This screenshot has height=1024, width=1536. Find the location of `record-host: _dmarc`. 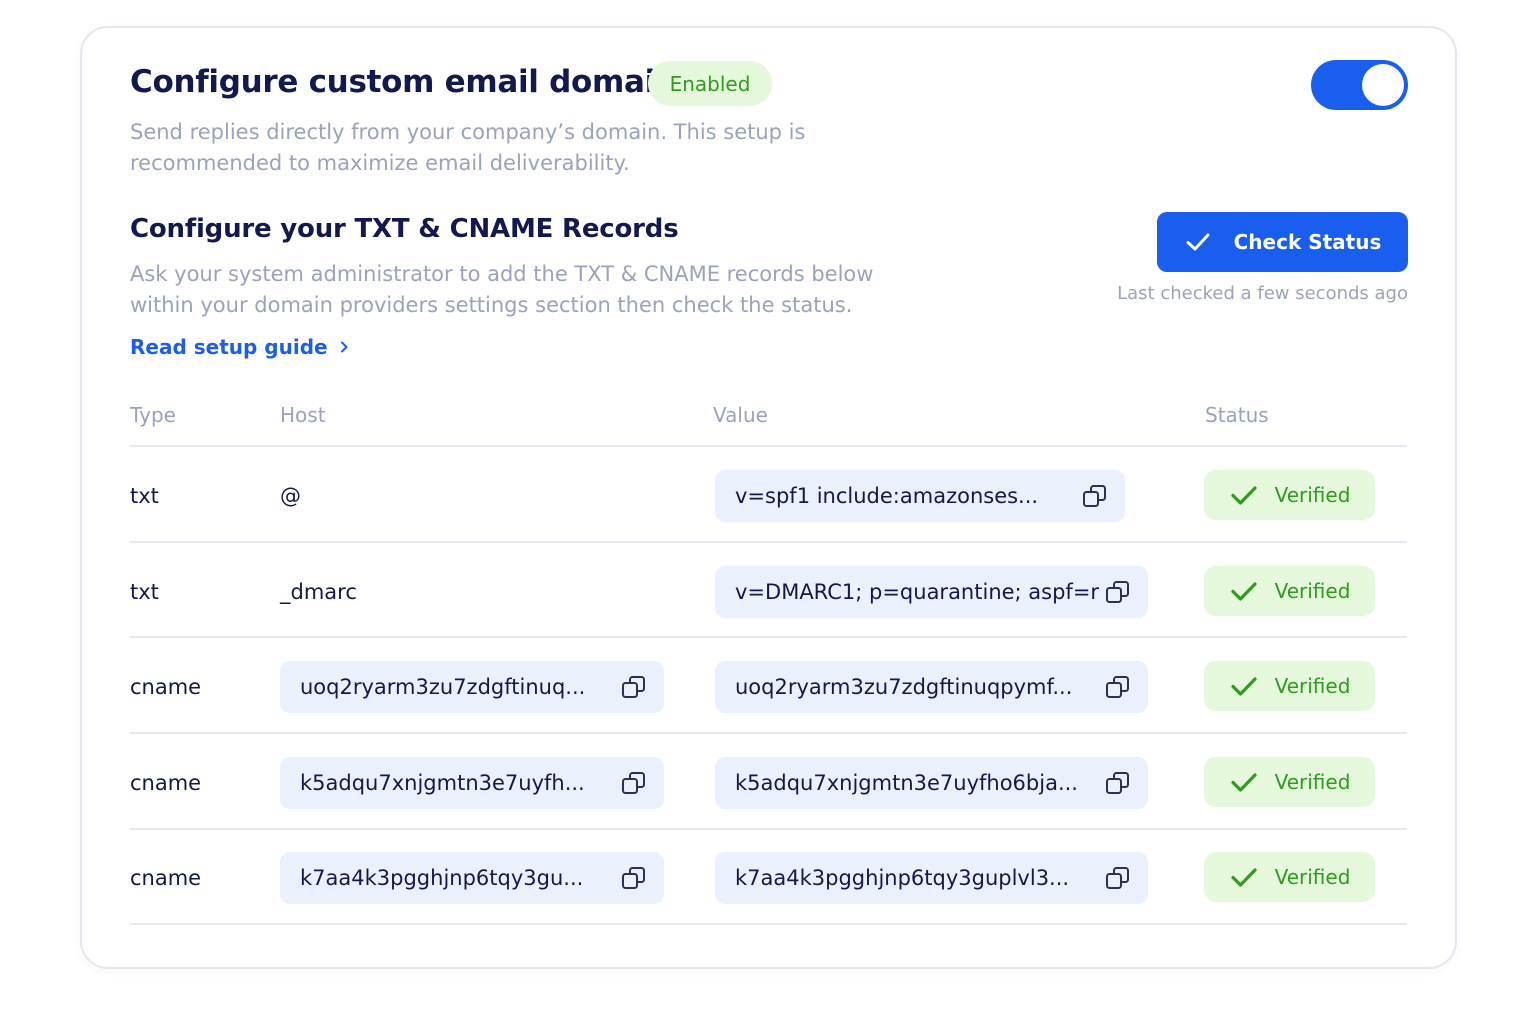

record-host: _dmarc is located at coordinates (318, 592).